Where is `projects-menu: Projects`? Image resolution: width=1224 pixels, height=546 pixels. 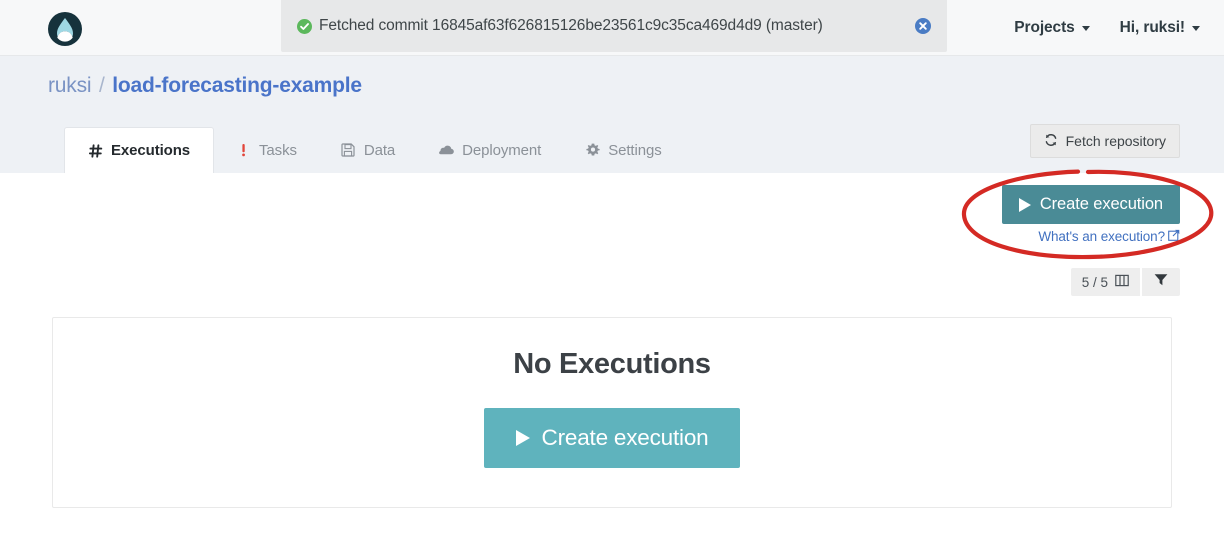 projects-menu: Projects is located at coordinates (1052, 28).